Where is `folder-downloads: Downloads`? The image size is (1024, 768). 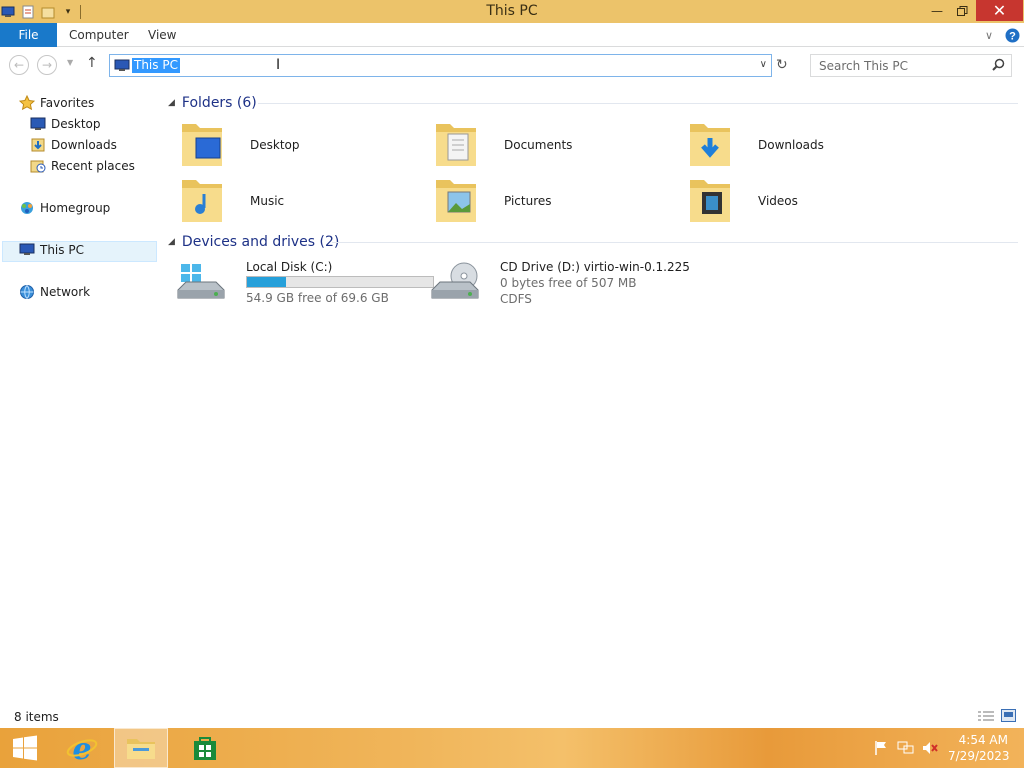 folder-downloads: Downloads is located at coordinates (813, 144).